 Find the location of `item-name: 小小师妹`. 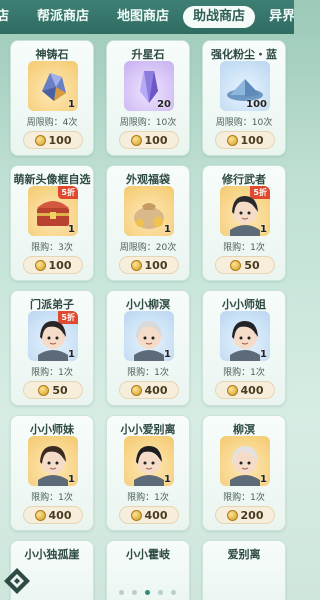

item-name: 小小师妹 is located at coordinates (52, 429).